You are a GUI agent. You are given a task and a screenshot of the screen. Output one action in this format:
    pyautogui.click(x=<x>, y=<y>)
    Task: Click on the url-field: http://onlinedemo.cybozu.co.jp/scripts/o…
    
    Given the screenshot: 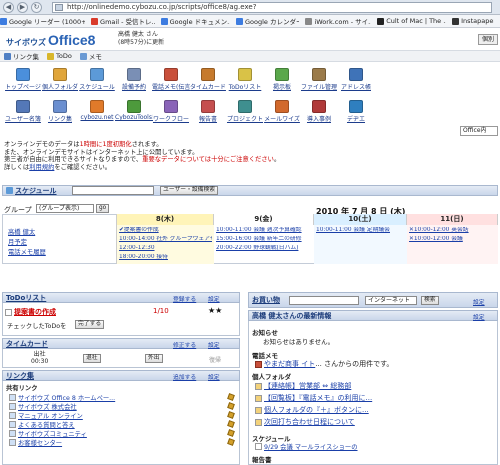 What is the action you would take?
    pyautogui.click(x=272, y=7)
    